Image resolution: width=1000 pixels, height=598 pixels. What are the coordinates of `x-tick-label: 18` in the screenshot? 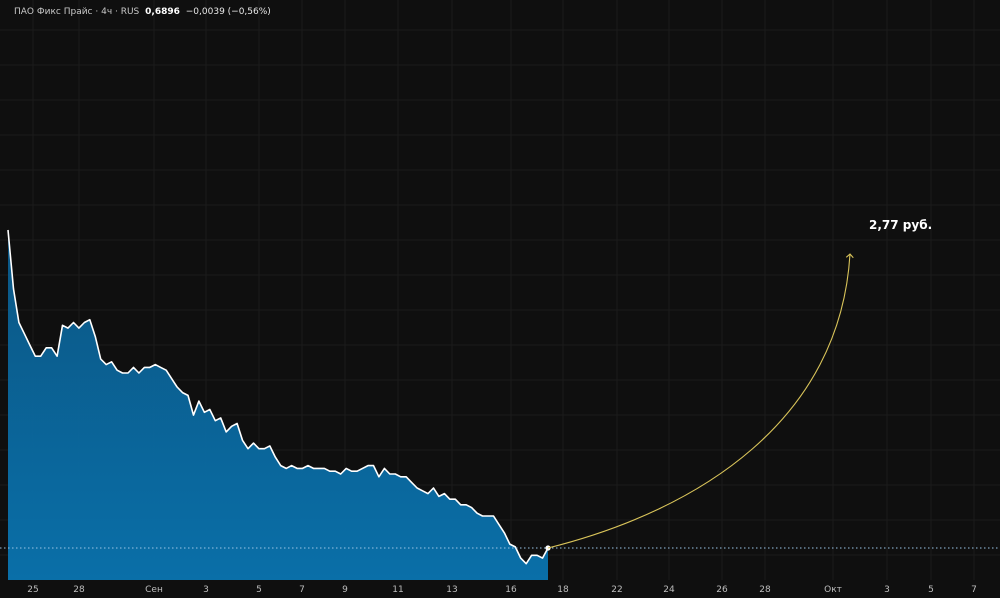 It's located at (563, 590).